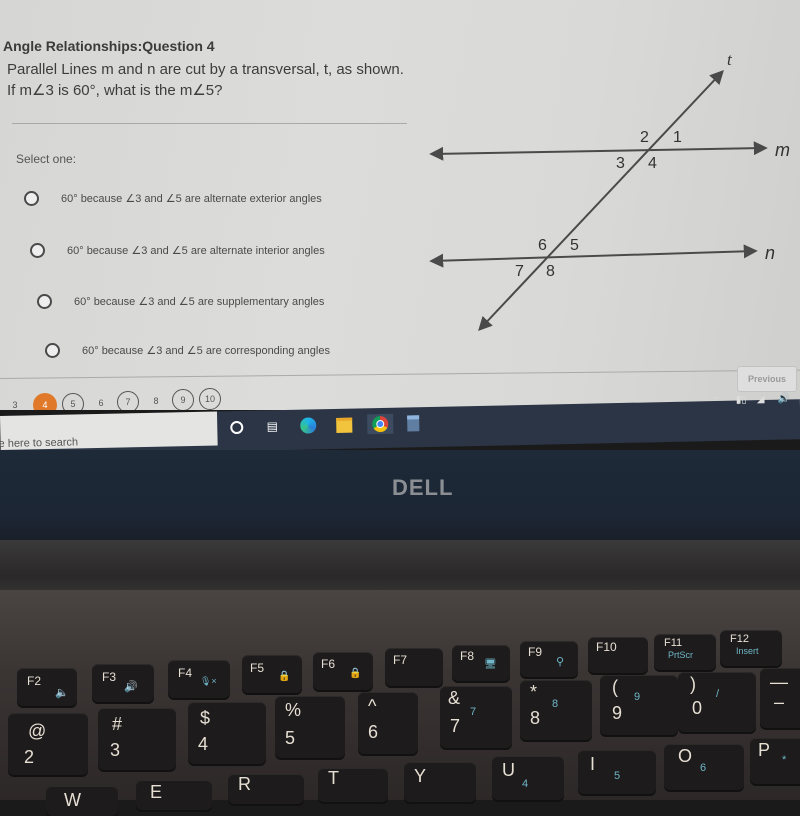 The width and height of the screenshot is (800, 816). What do you see at coordinates (550, 271) in the screenshot?
I see `angle-8: 8` at bounding box center [550, 271].